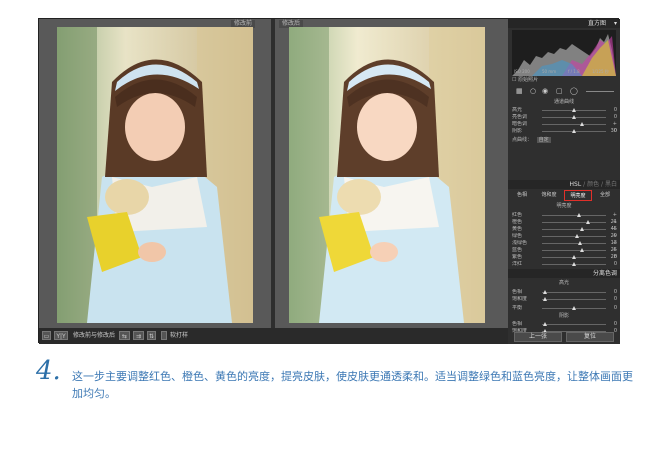 Image resolution: width=650 pixels, height=461 pixels. What do you see at coordinates (590, 337) in the screenshot?
I see `reset-button: 复位` at bounding box center [590, 337].